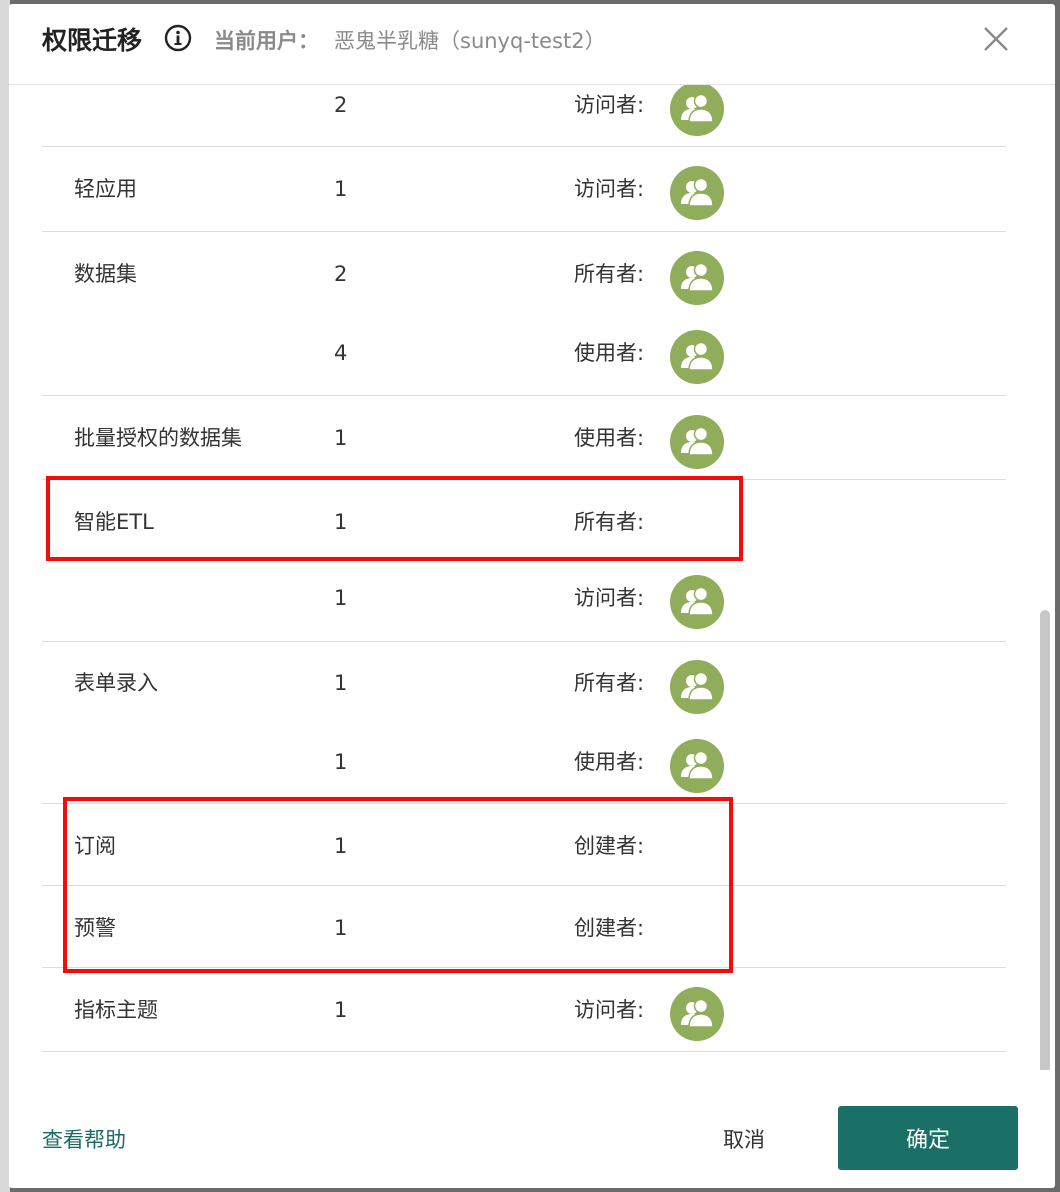 The width and height of the screenshot is (1060, 1192). What do you see at coordinates (1045, 840) in the screenshot?
I see `scrollbar-thumb` at bounding box center [1045, 840].